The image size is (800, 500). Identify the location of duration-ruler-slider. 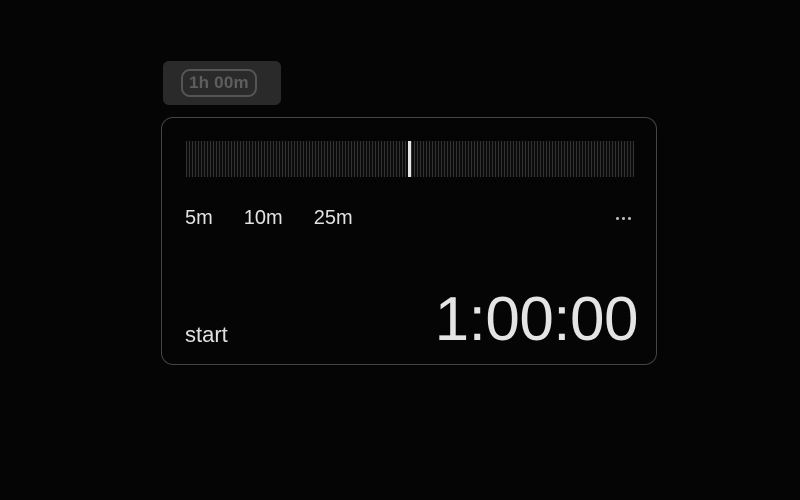
(410, 159).